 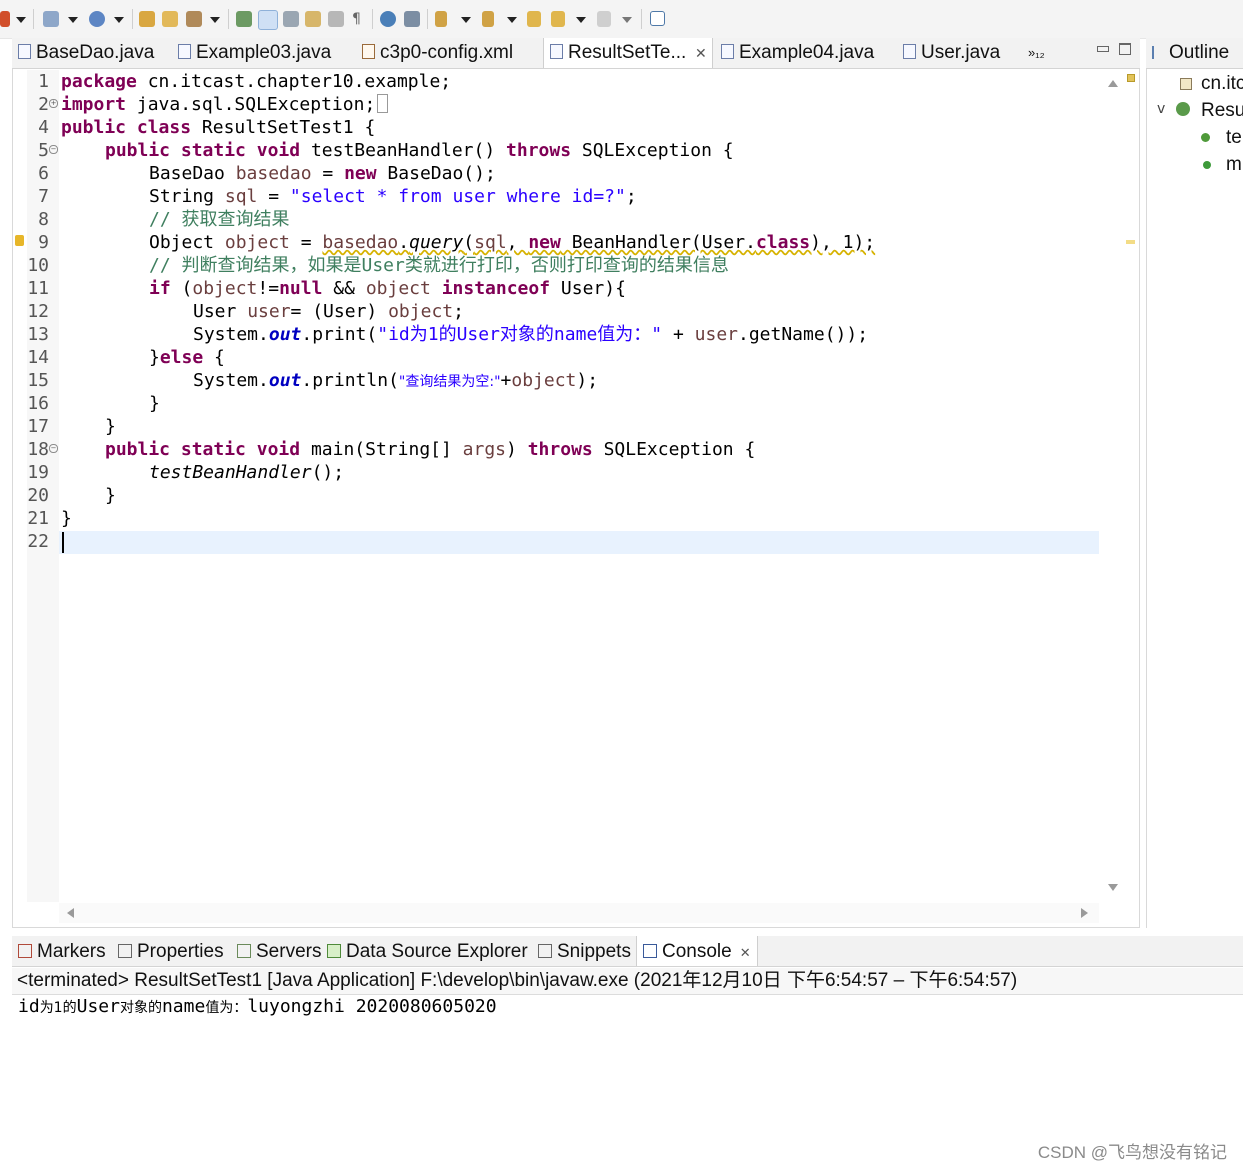 What do you see at coordinates (441, 19) in the screenshot?
I see `next-annotation-icon` at bounding box center [441, 19].